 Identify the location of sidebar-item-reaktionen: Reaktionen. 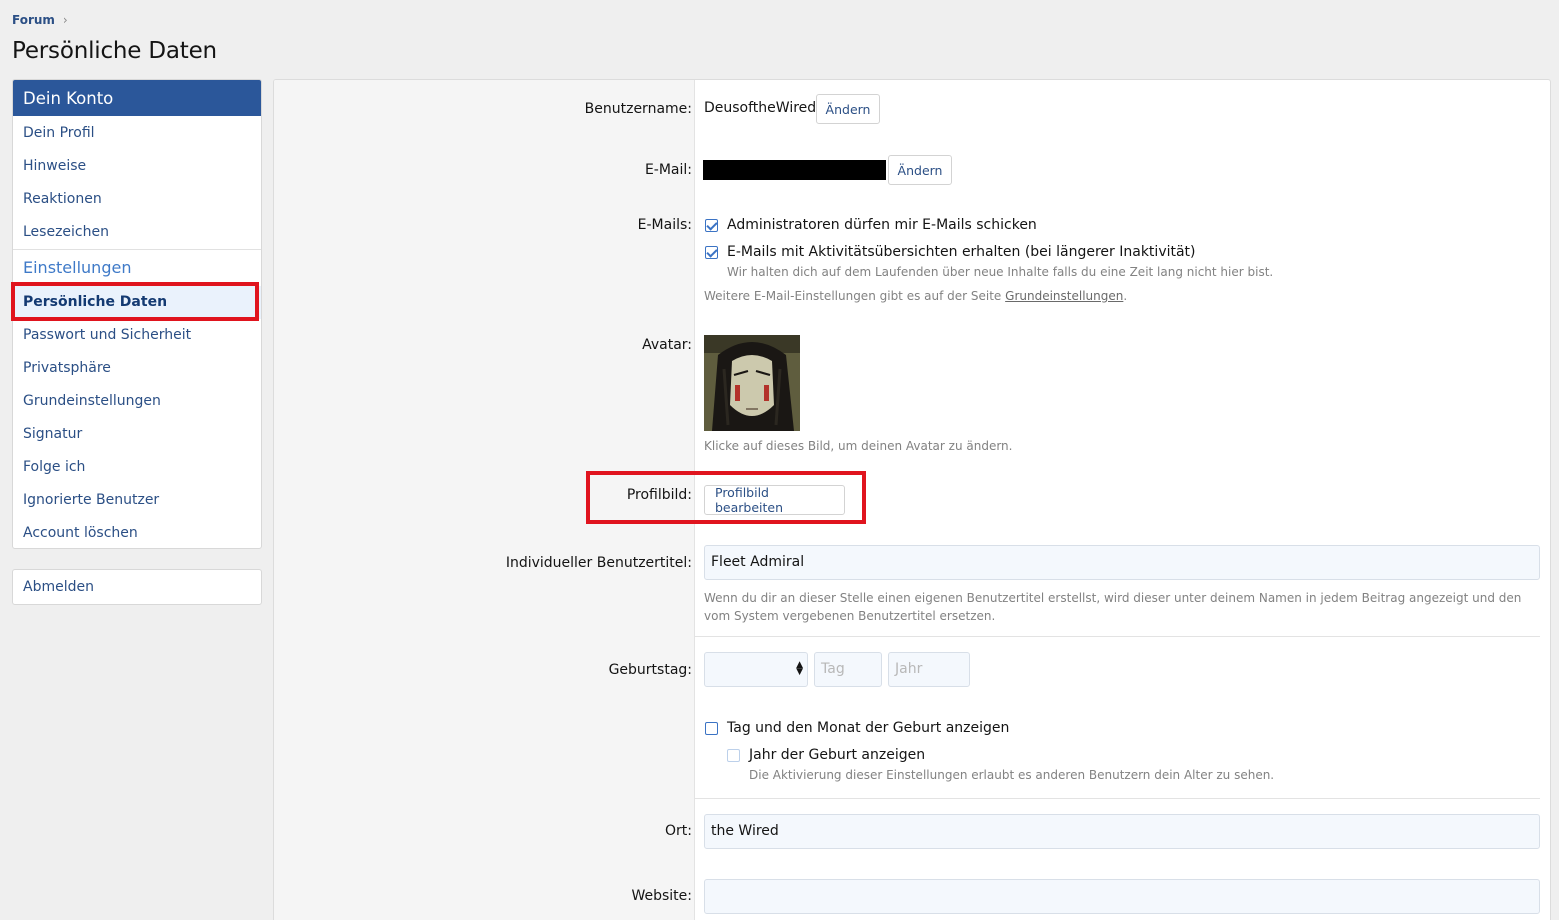
(137, 199).